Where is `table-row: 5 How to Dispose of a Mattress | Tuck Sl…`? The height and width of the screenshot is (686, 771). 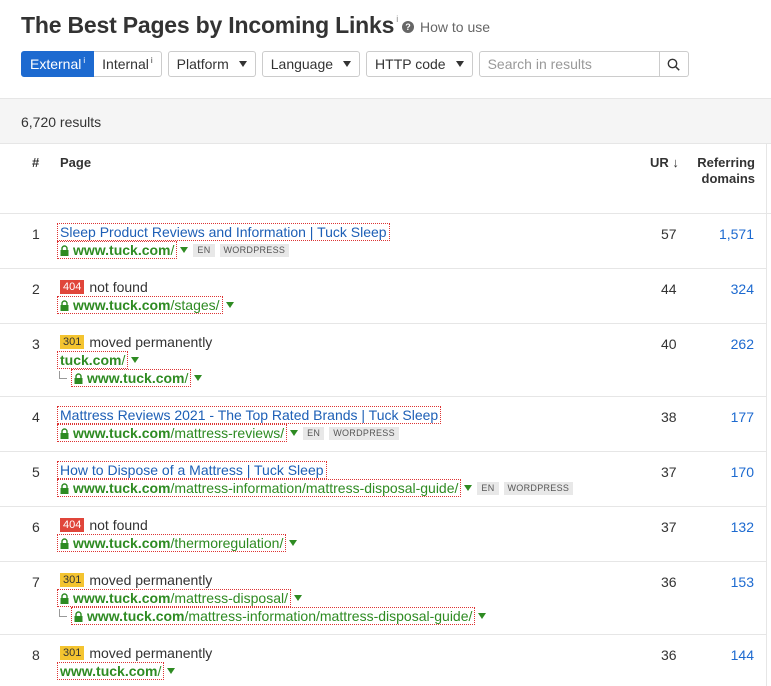 table-row: 5 How to Dispose of a Mattress | Tuck Sl… is located at coordinates (383, 479).